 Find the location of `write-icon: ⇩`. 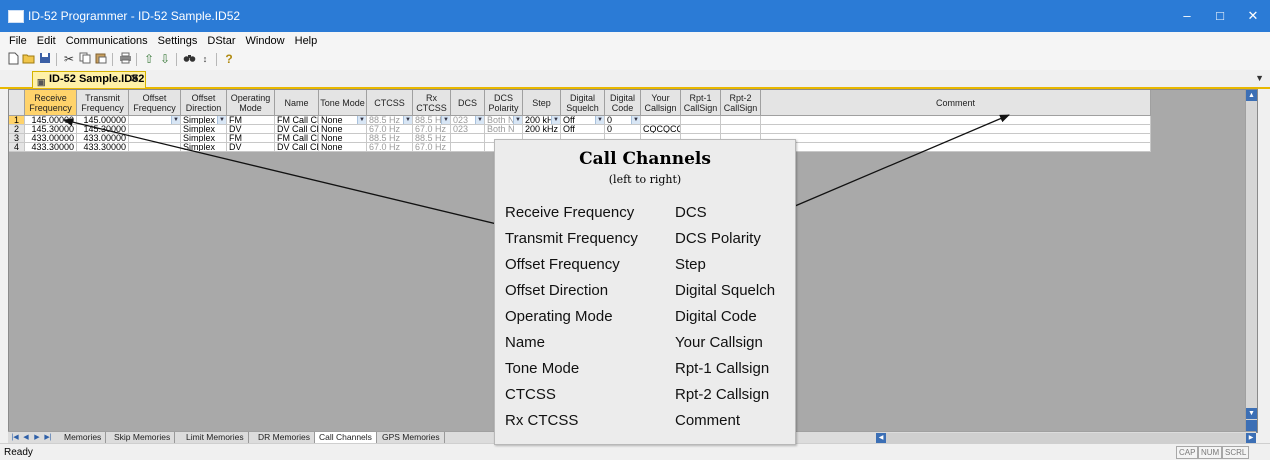

write-icon: ⇩ is located at coordinates (165, 59).